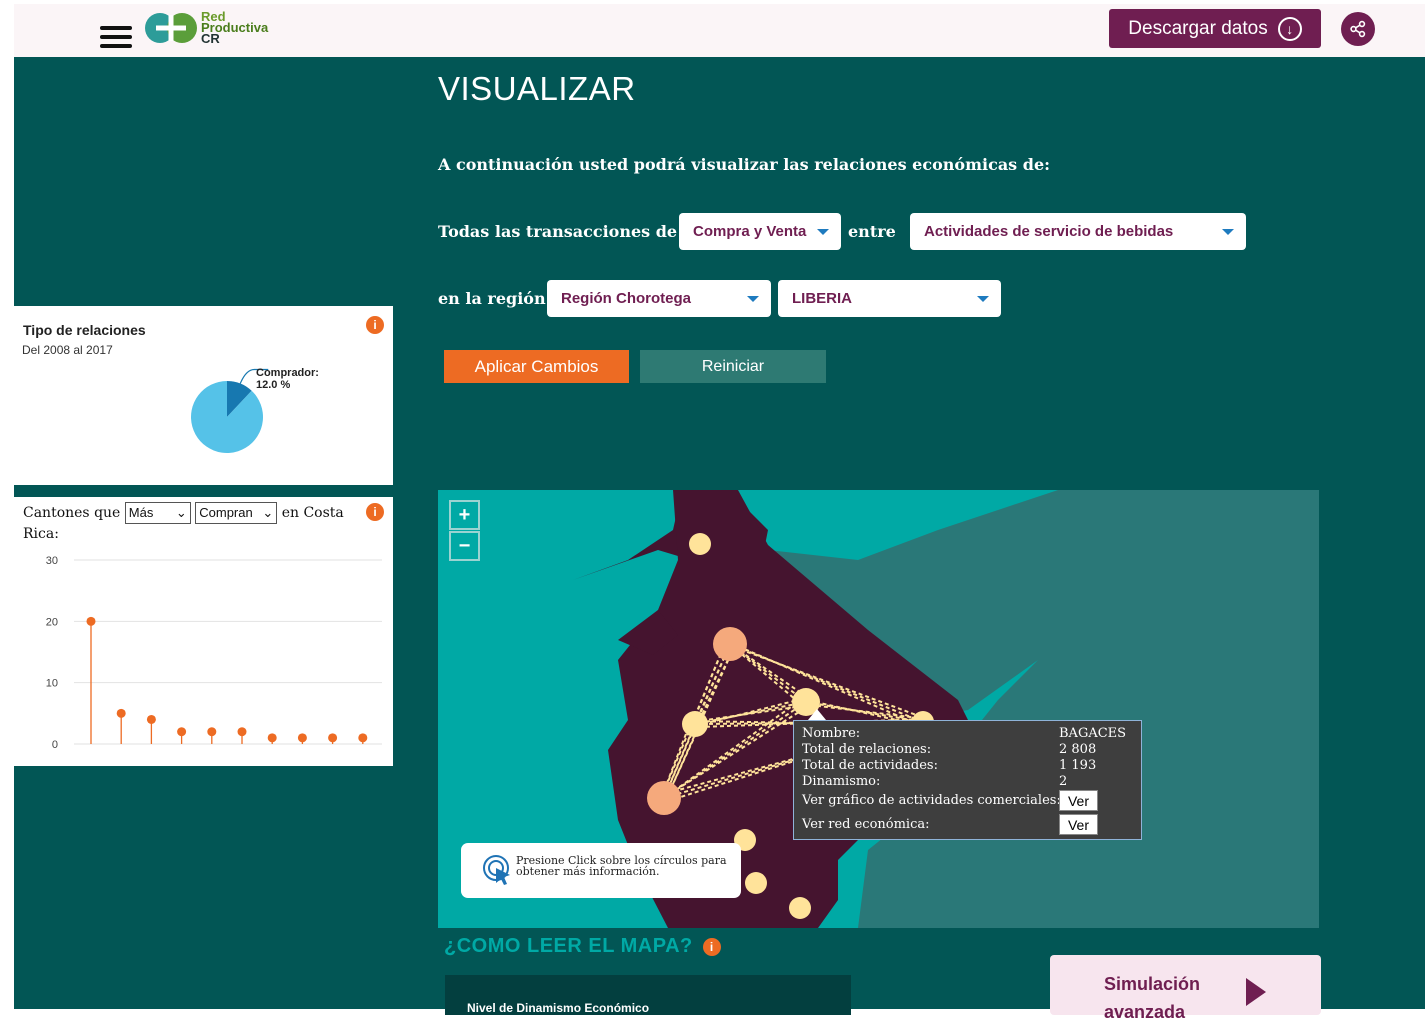 Image resolution: width=1425 pixels, height=1026 pixels. I want to click on region-value: Región Chorotega, so click(626, 298).